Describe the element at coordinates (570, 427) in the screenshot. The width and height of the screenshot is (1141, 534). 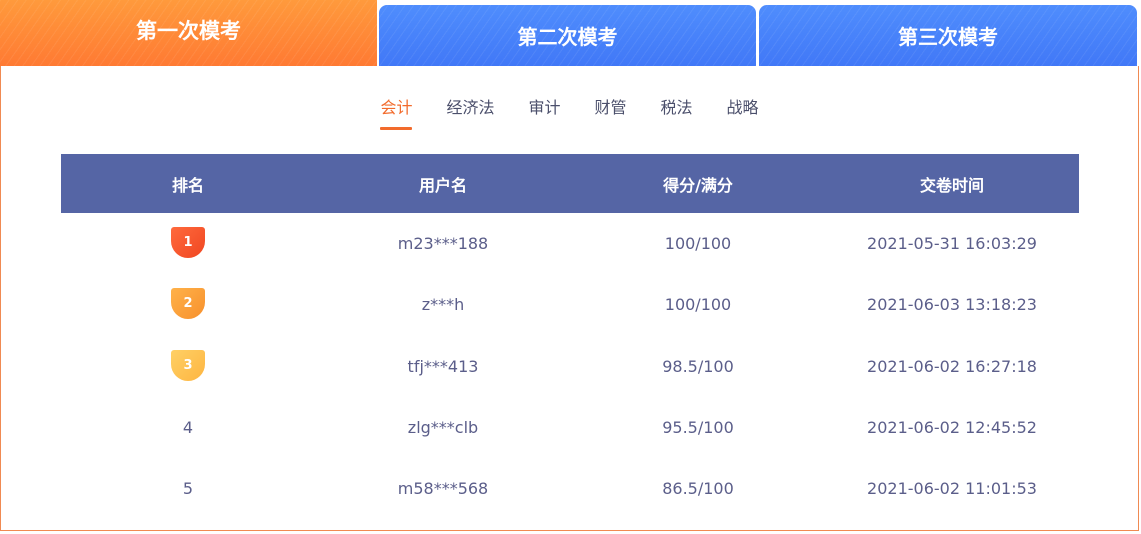
I see `table-row: 4 zlg***clb 95.5/100 2021-06-02 12:45:52` at that location.